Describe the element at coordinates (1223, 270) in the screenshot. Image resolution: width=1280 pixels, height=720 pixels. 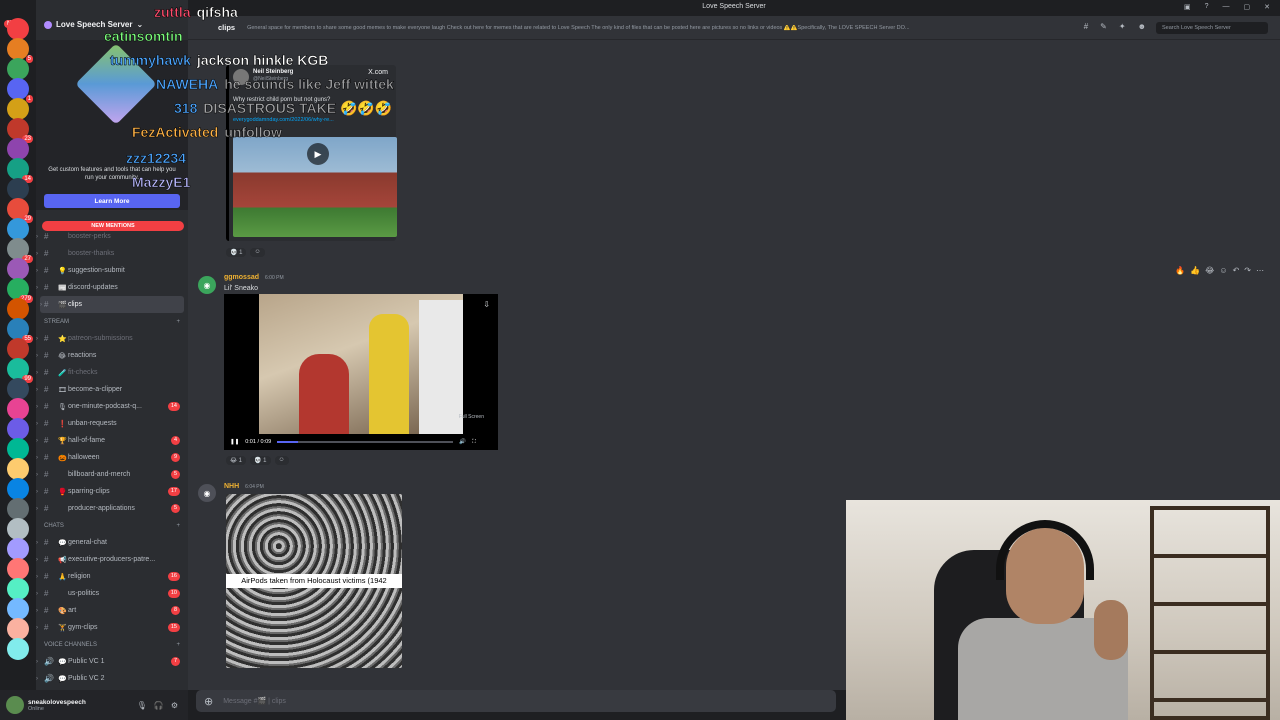
I see `add-reaction-icon: ☺` at that location.